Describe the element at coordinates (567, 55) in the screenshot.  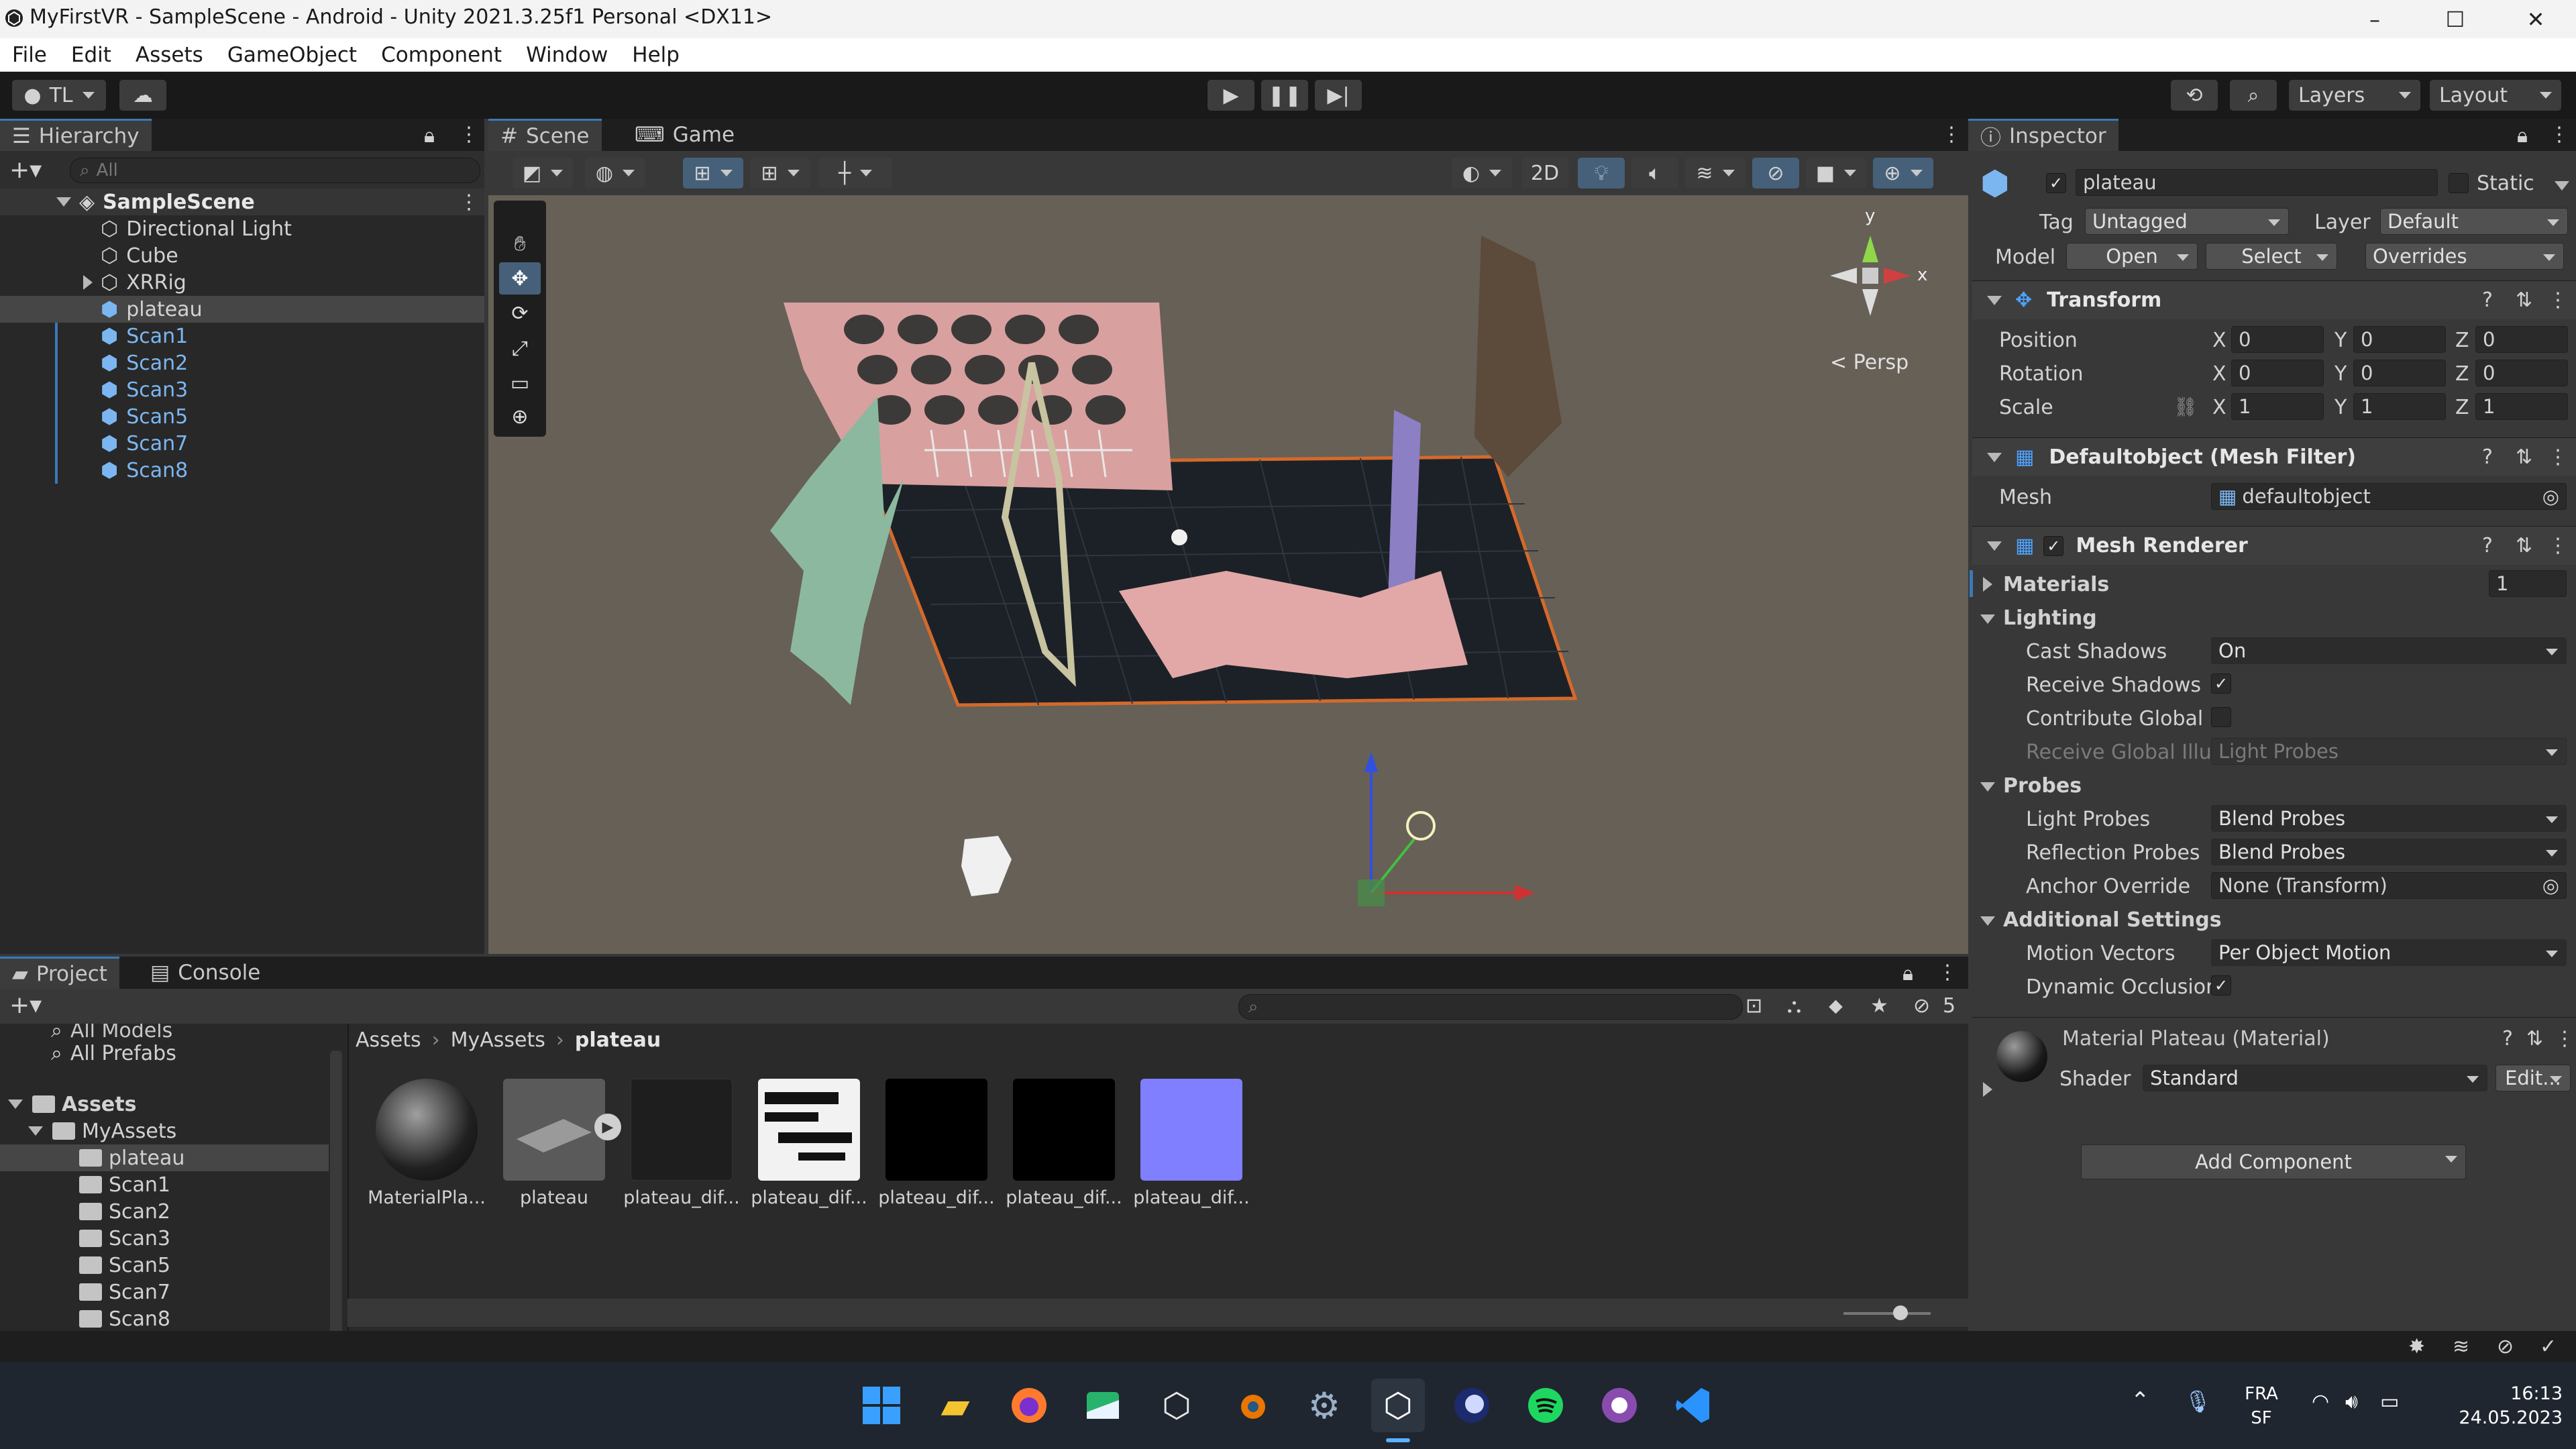
I see `menu-window: Window` at that location.